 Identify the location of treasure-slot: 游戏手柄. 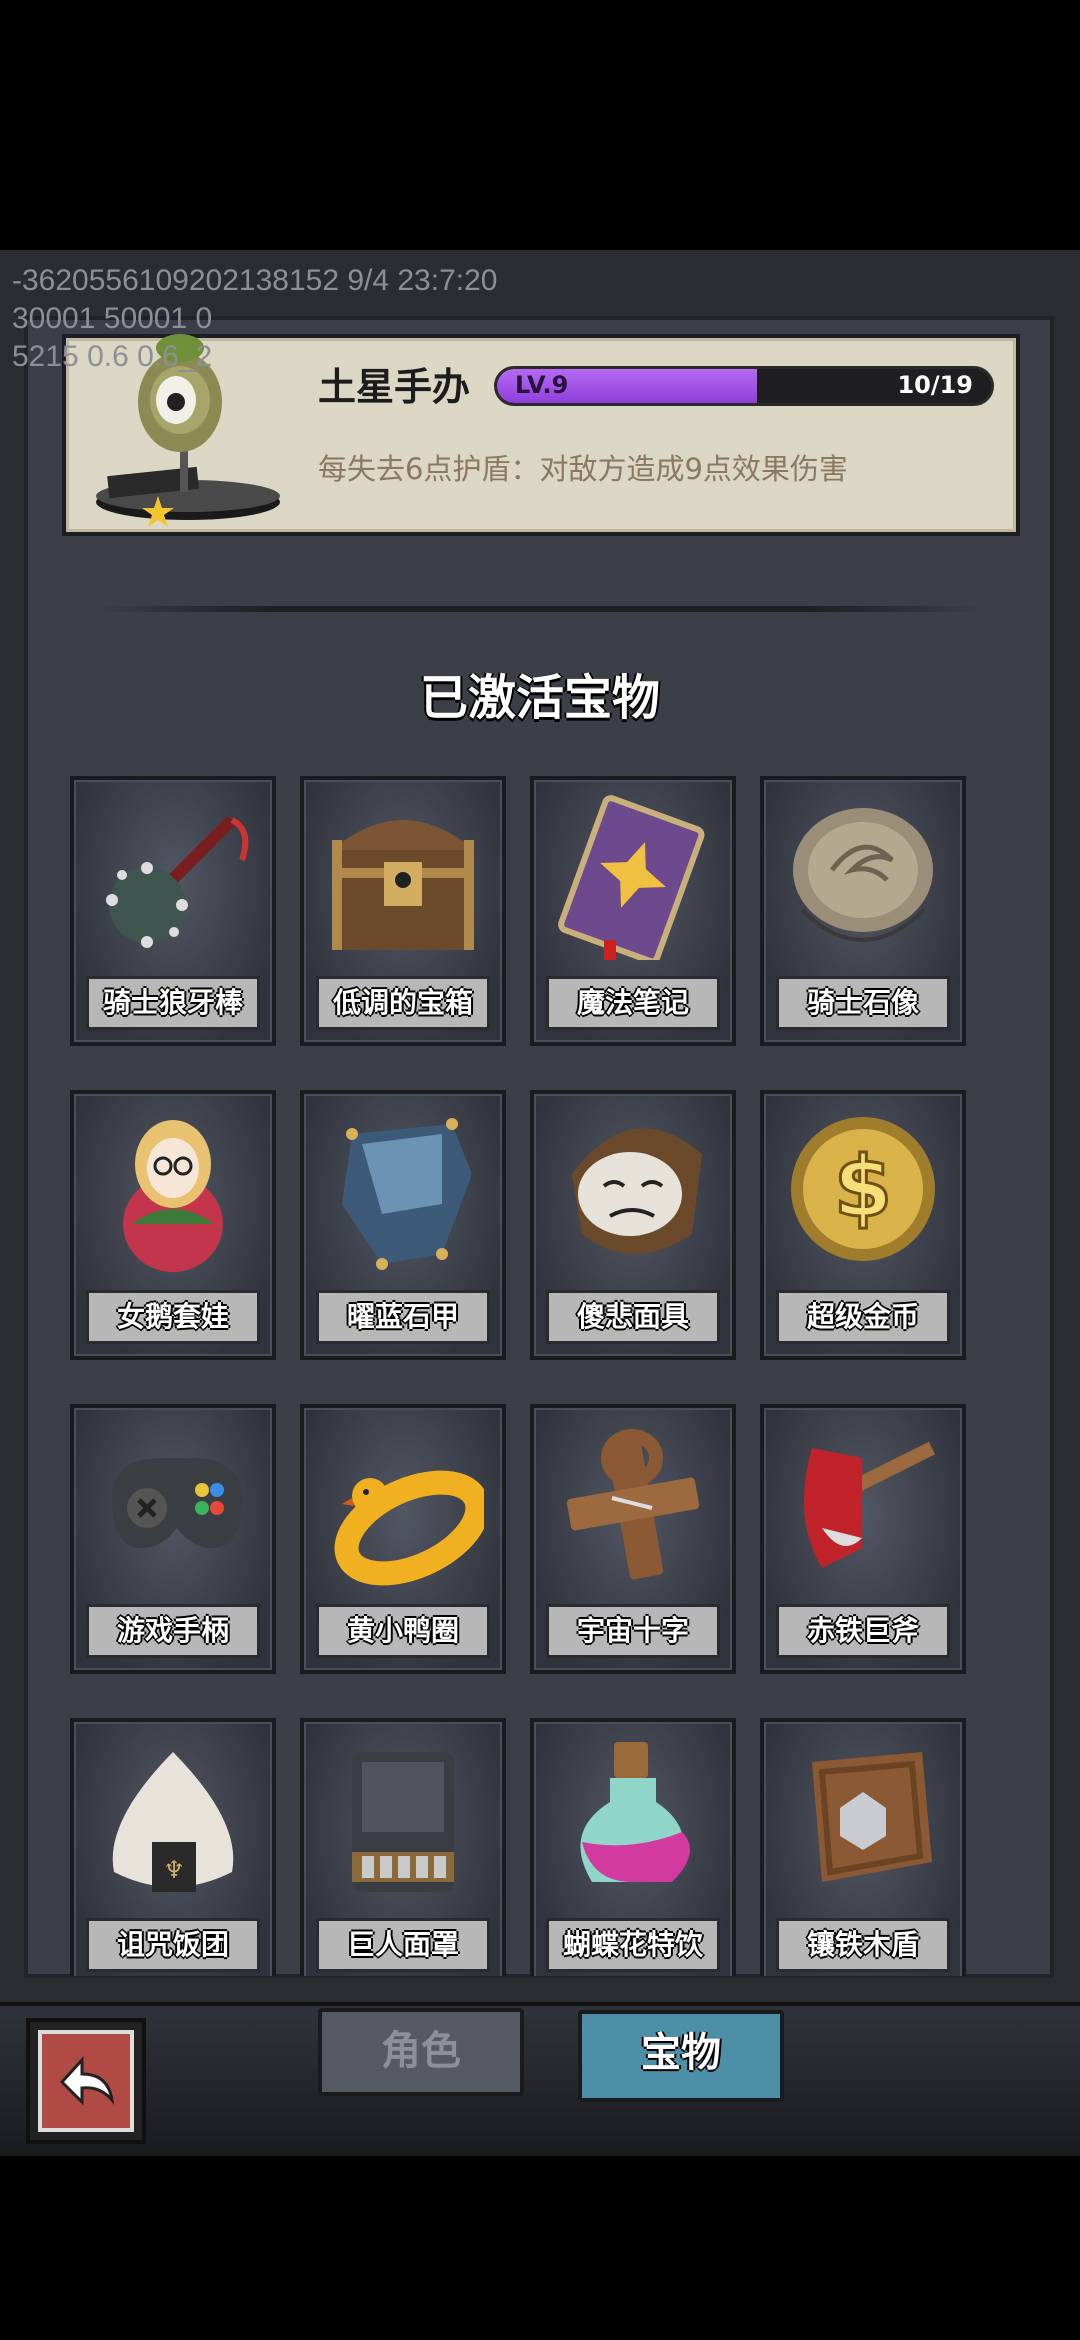
(173, 1539).